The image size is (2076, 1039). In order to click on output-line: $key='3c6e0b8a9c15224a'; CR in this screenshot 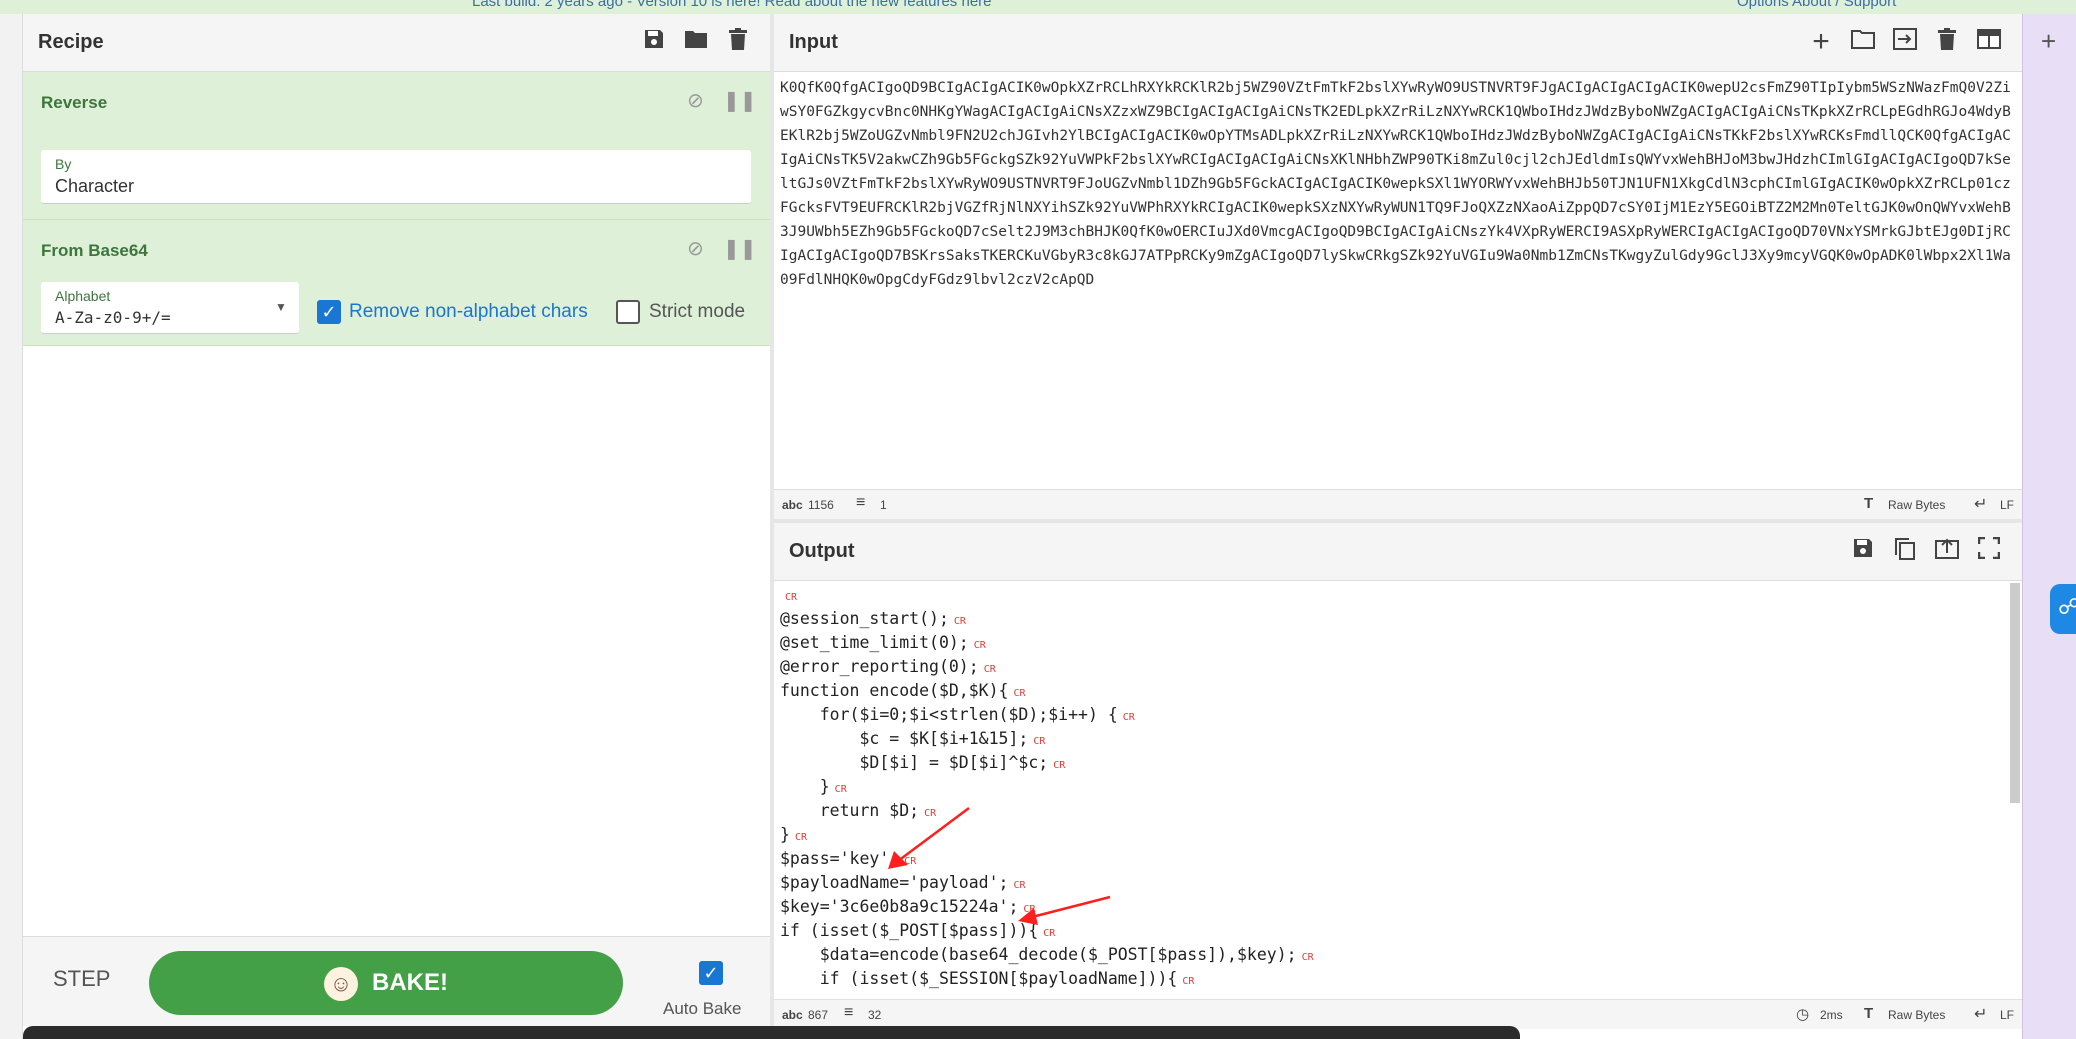, I will do `click(908, 906)`.